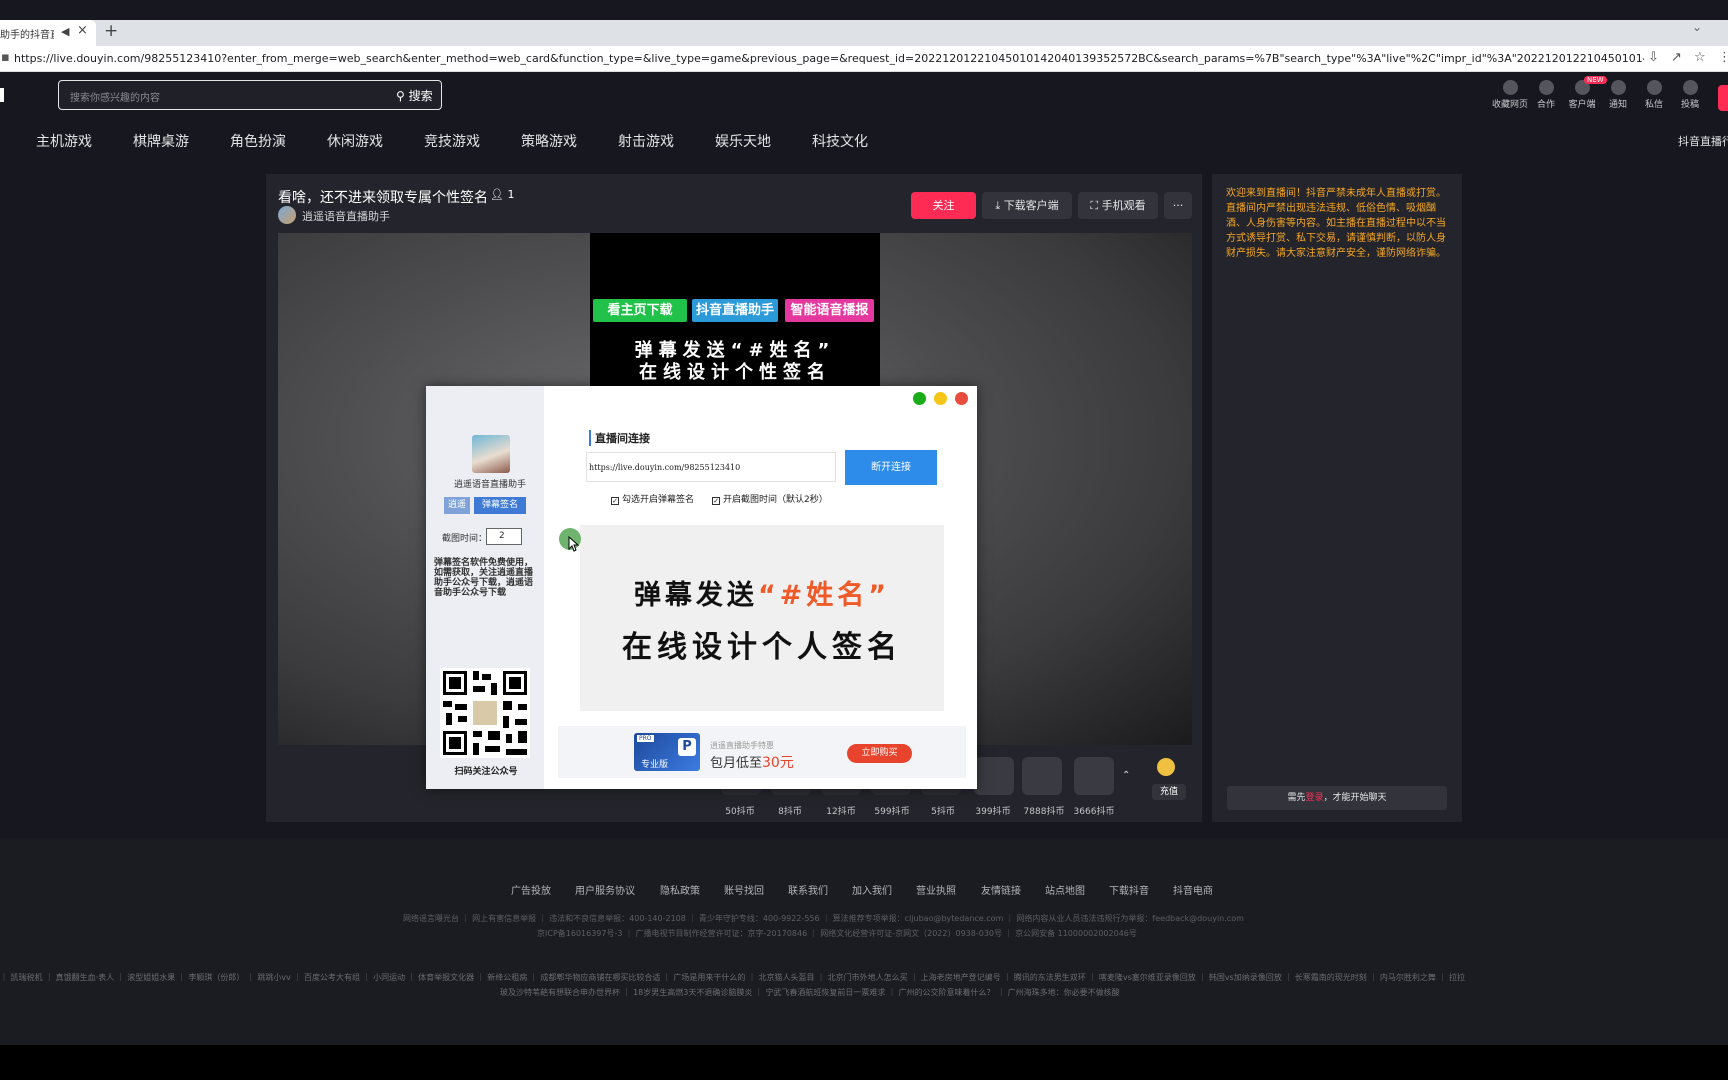 This screenshot has height=1080, width=1728. What do you see at coordinates (1296, 798) in the screenshot?
I see `login-prefix: 需先` at bounding box center [1296, 798].